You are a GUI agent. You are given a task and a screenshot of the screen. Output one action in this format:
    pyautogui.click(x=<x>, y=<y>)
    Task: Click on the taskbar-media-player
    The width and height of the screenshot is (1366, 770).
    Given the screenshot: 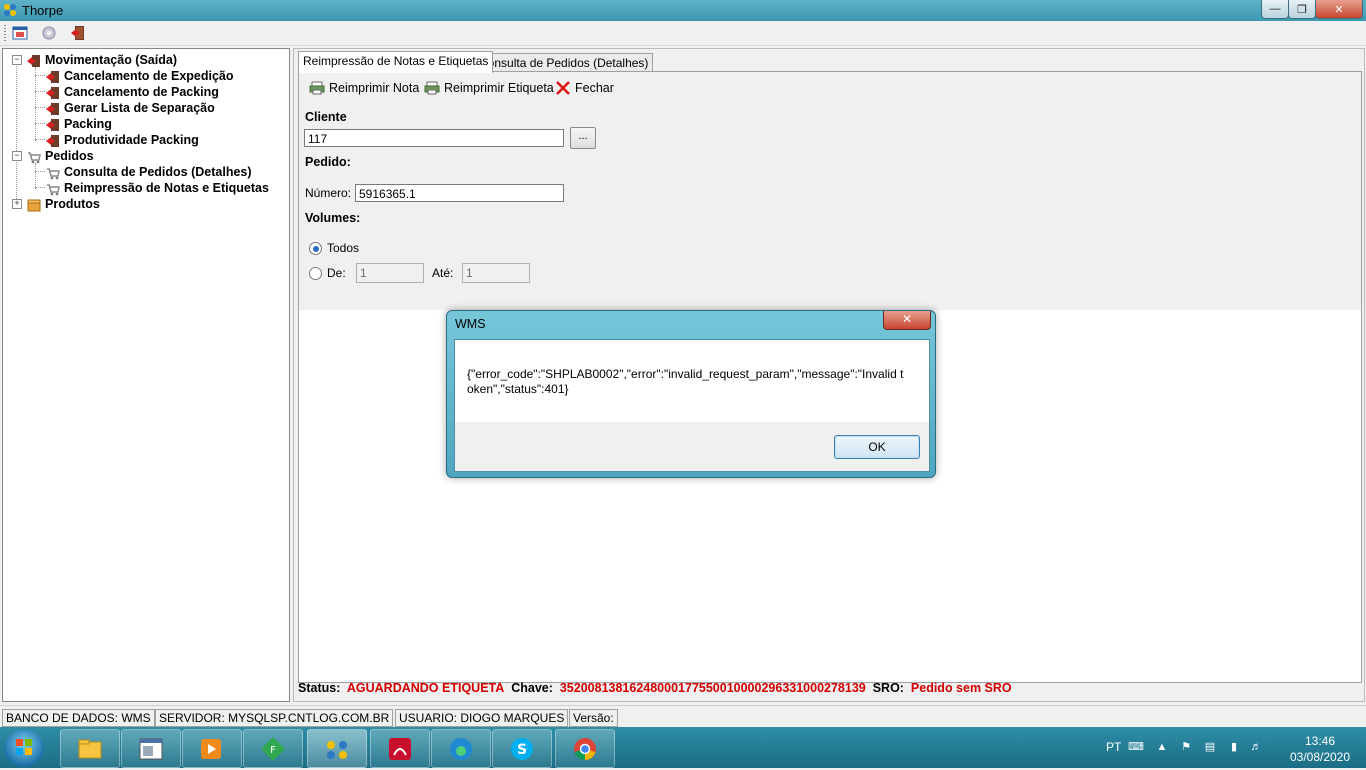 What is the action you would take?
    pyautogui.click(x=212, y=748)
    